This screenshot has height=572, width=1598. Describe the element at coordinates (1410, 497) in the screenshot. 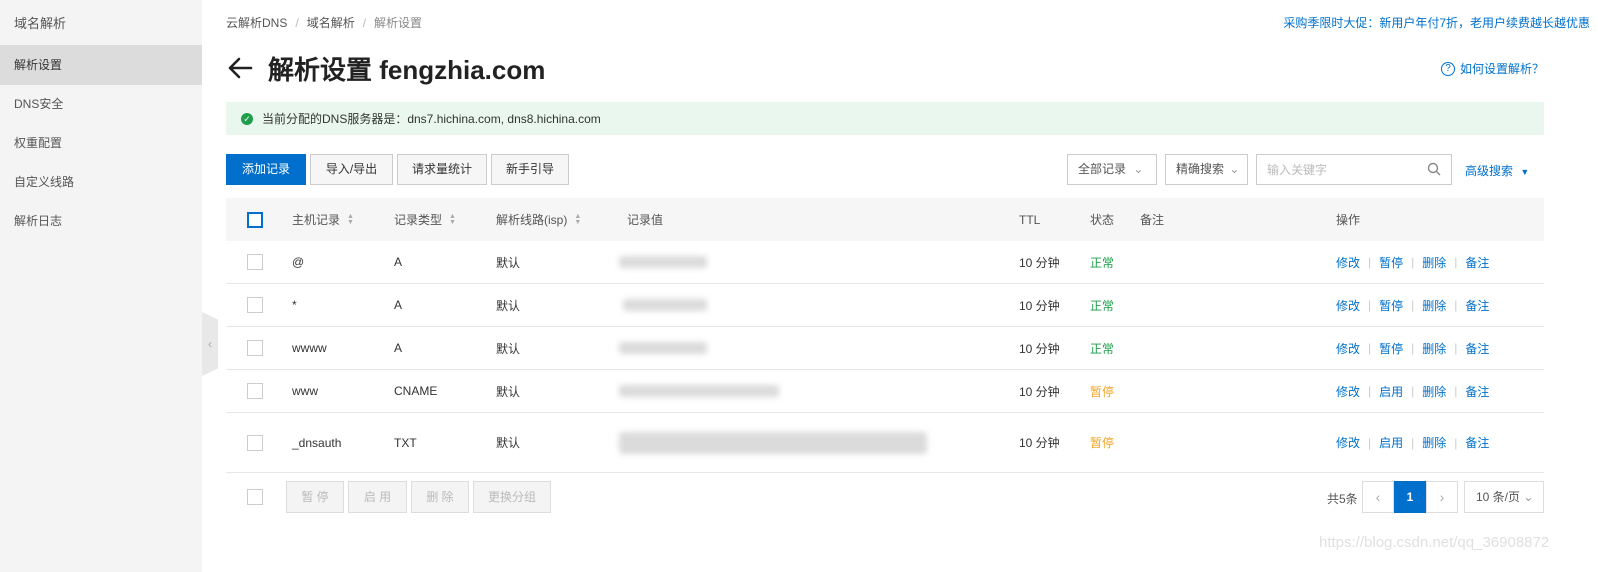

I see `page-number-current: 1` at that location.